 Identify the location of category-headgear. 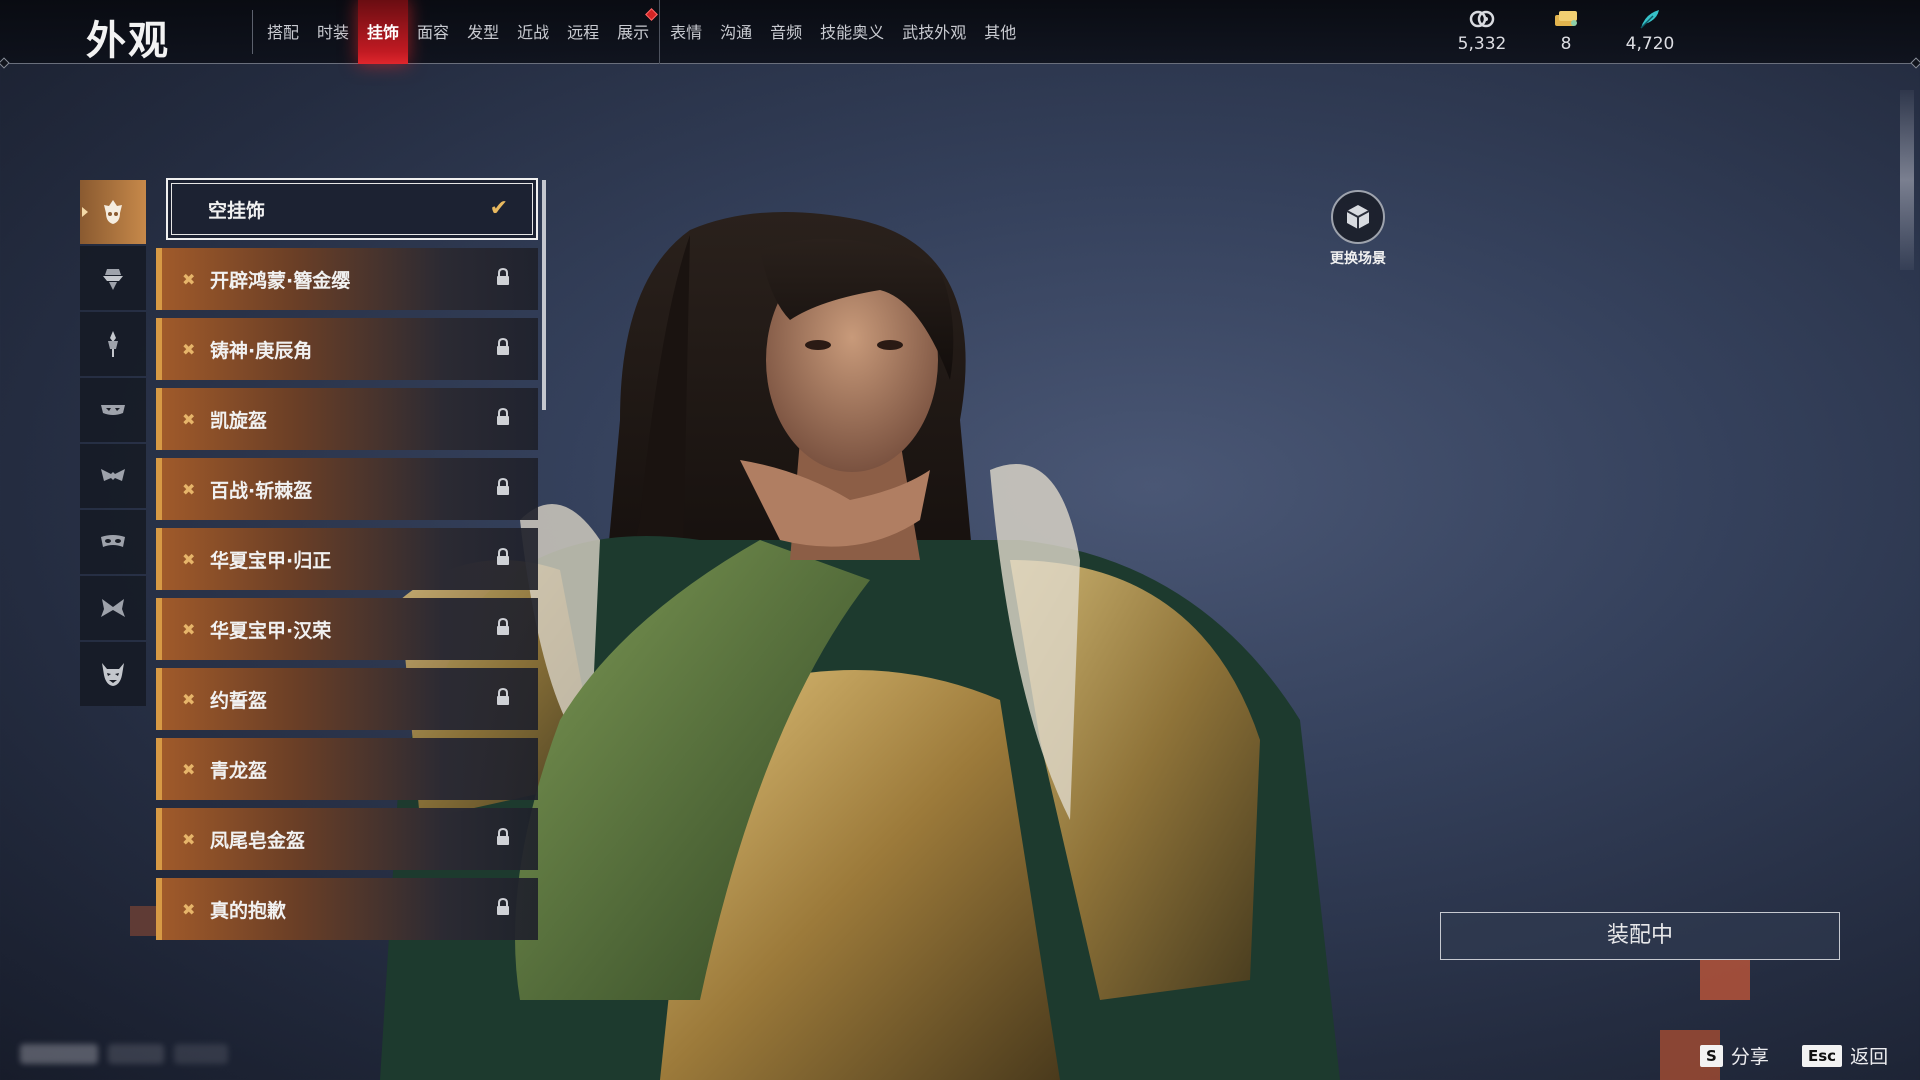
(113, 212).